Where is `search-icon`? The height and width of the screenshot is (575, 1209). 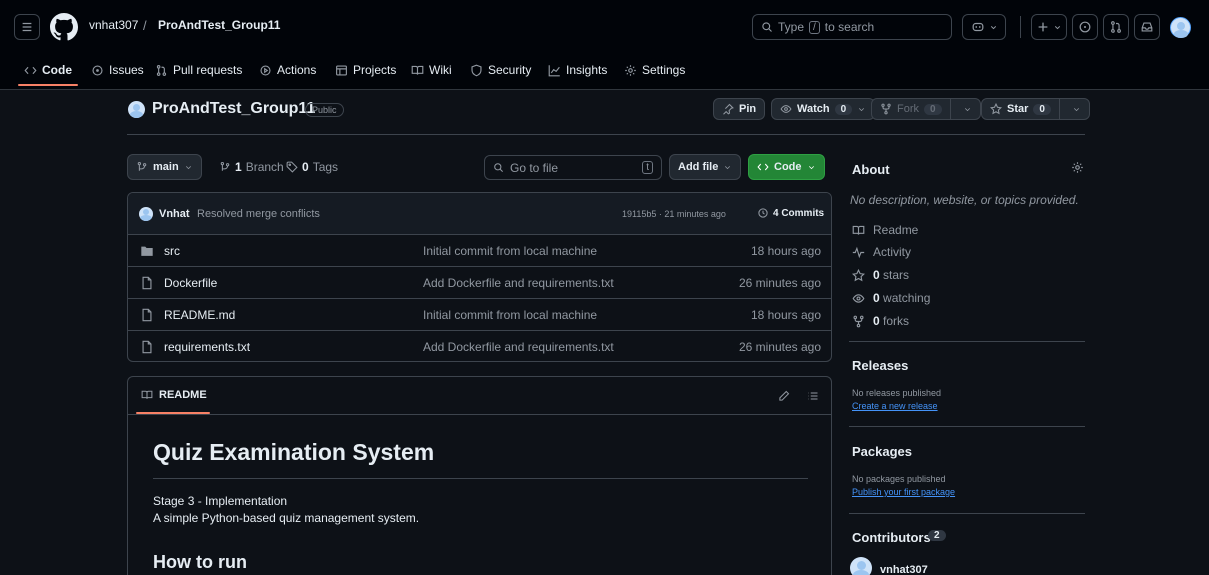
search-icon is located at coordinates (767, 27).